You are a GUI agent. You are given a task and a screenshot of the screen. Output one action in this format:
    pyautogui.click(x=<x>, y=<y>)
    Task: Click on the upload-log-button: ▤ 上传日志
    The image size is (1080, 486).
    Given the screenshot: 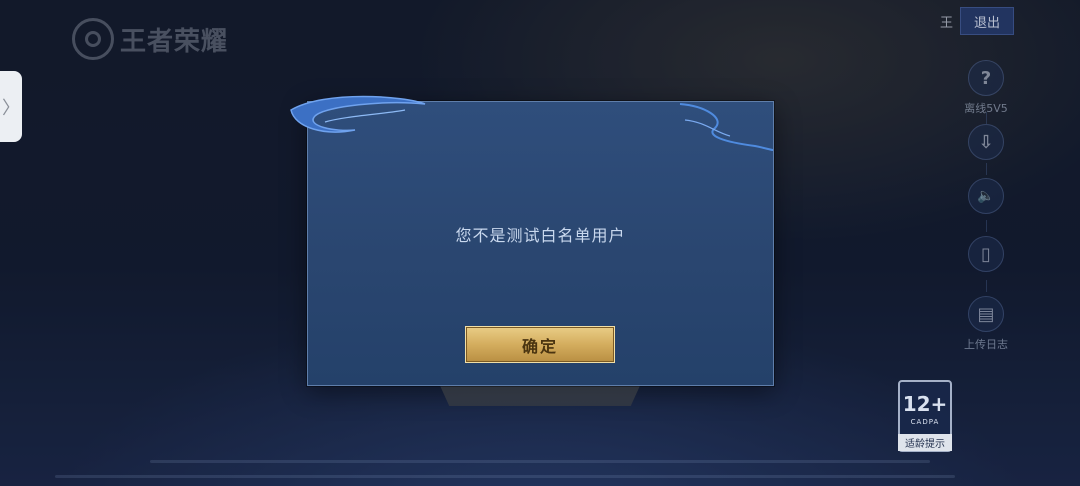 What is the action you would take?
    pyautogui.click(x=986, y=324)
    